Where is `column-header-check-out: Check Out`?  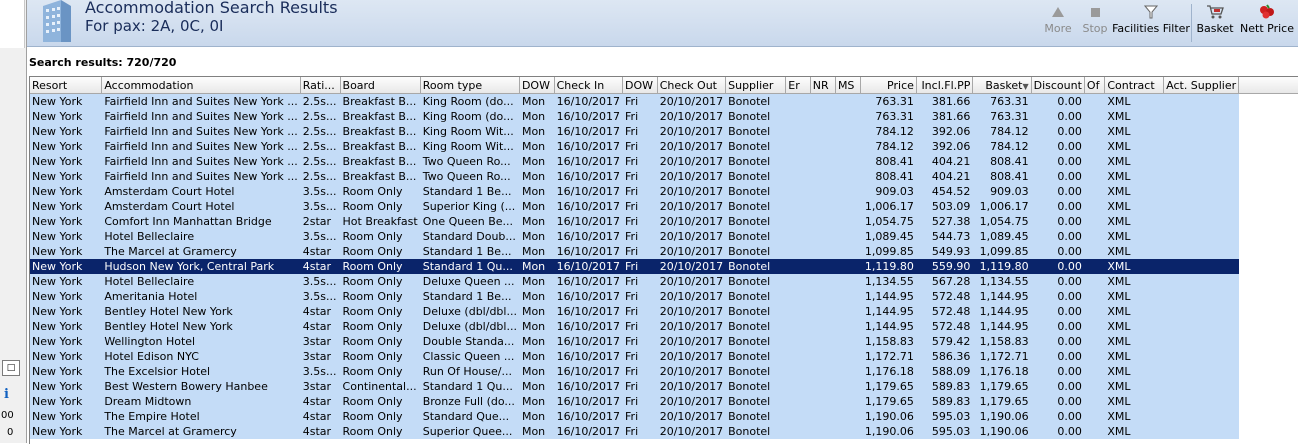
column-header-check-out: Check Out is located at coordinates (692, 85).